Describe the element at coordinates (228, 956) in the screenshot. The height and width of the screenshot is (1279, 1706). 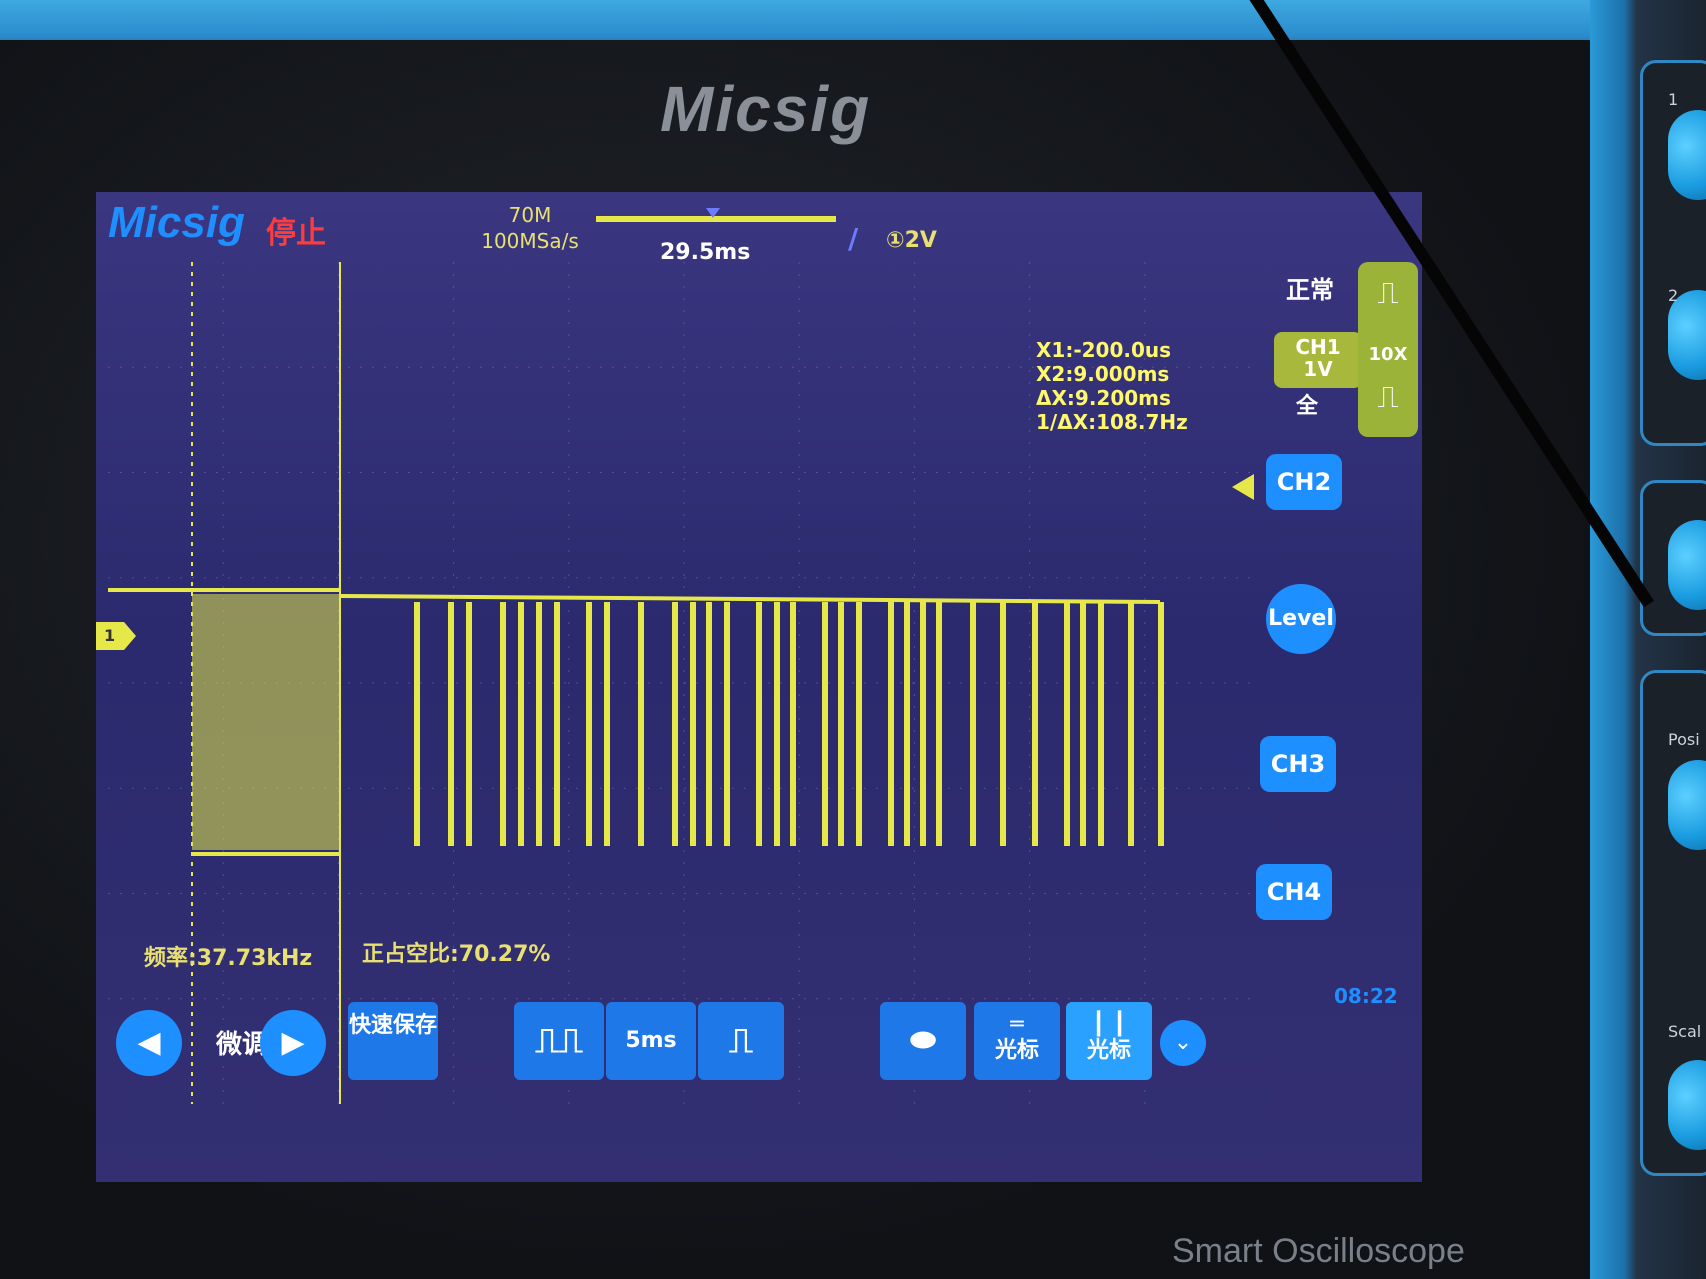
I see `frequency-measurement: 频率:37.73kHz` at that location.